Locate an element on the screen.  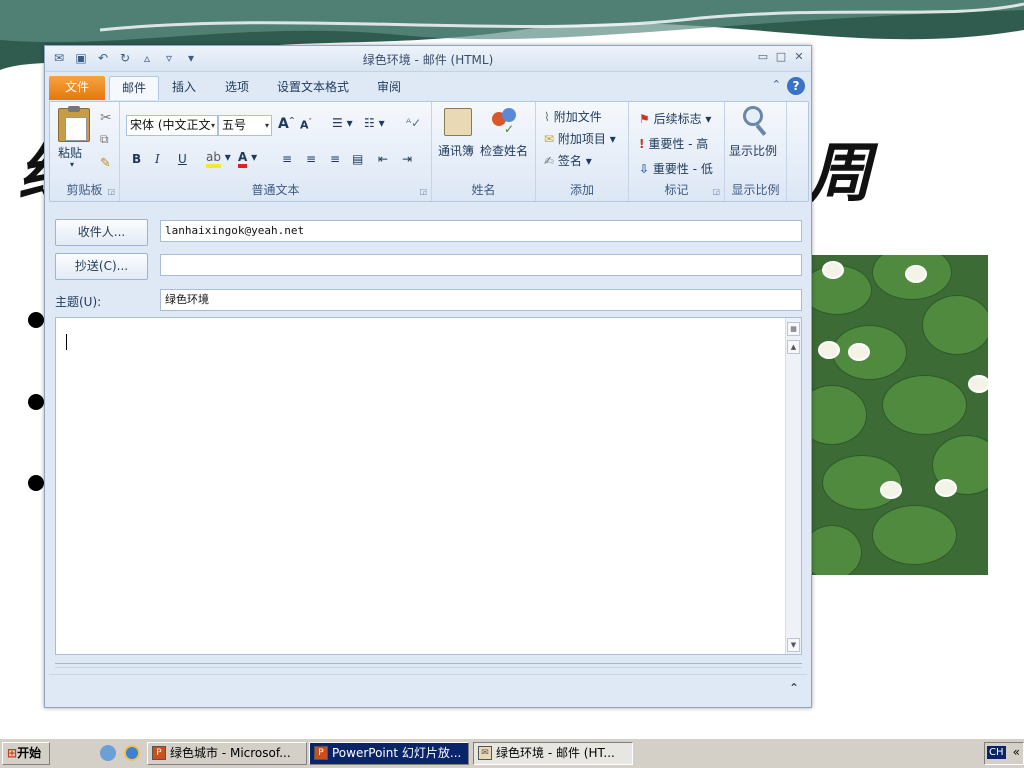
follow-up-label: 后续标志 is located at coordinates (677, 119).